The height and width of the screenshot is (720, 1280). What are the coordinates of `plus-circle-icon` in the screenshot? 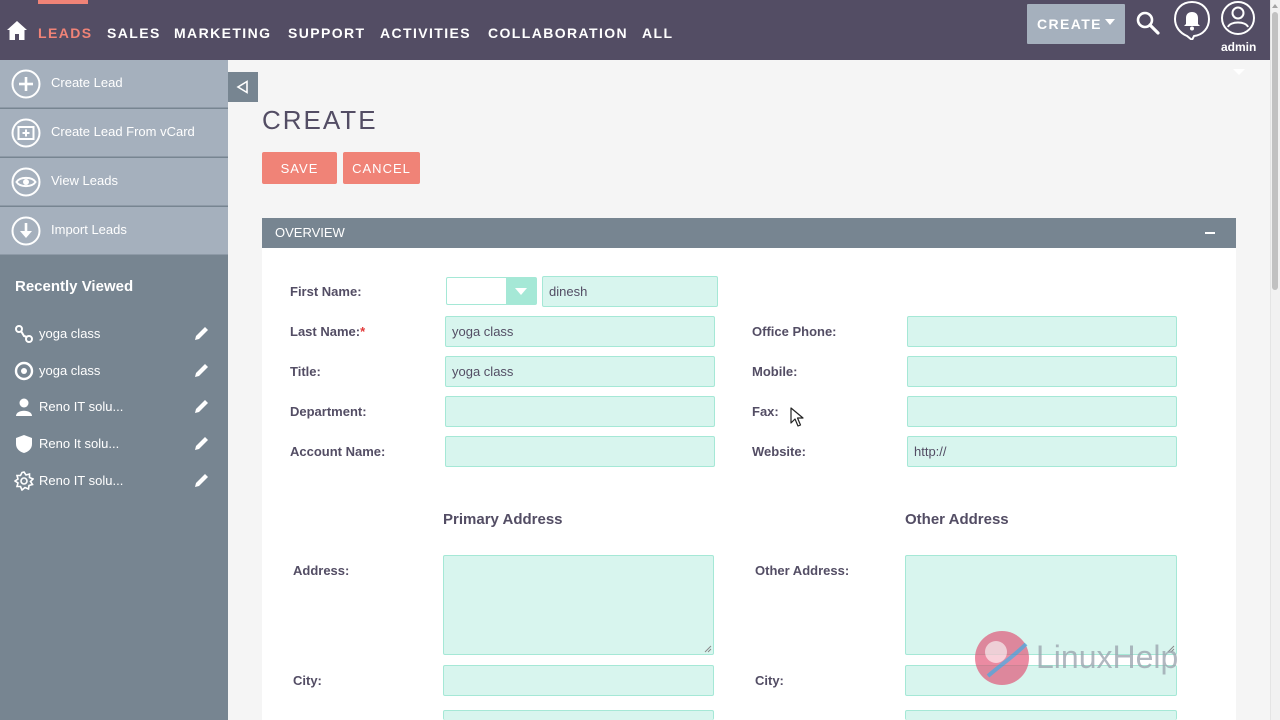 It's located at (26, 84).